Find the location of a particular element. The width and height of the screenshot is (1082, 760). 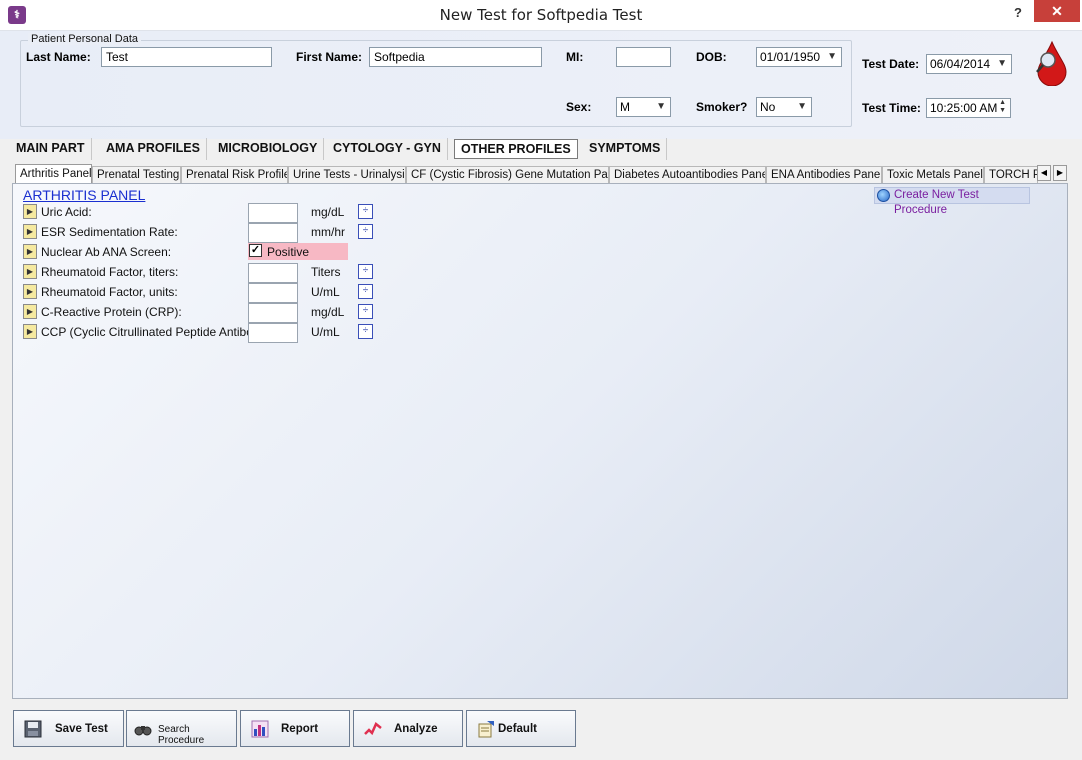

save-test-button: Save Test is located at coordinates (68, 728).